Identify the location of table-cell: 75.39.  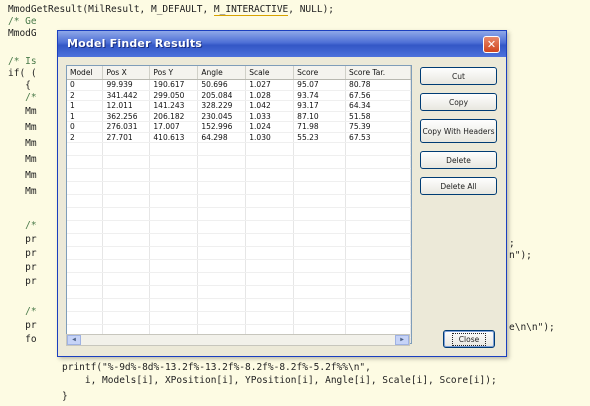
(378, 127).